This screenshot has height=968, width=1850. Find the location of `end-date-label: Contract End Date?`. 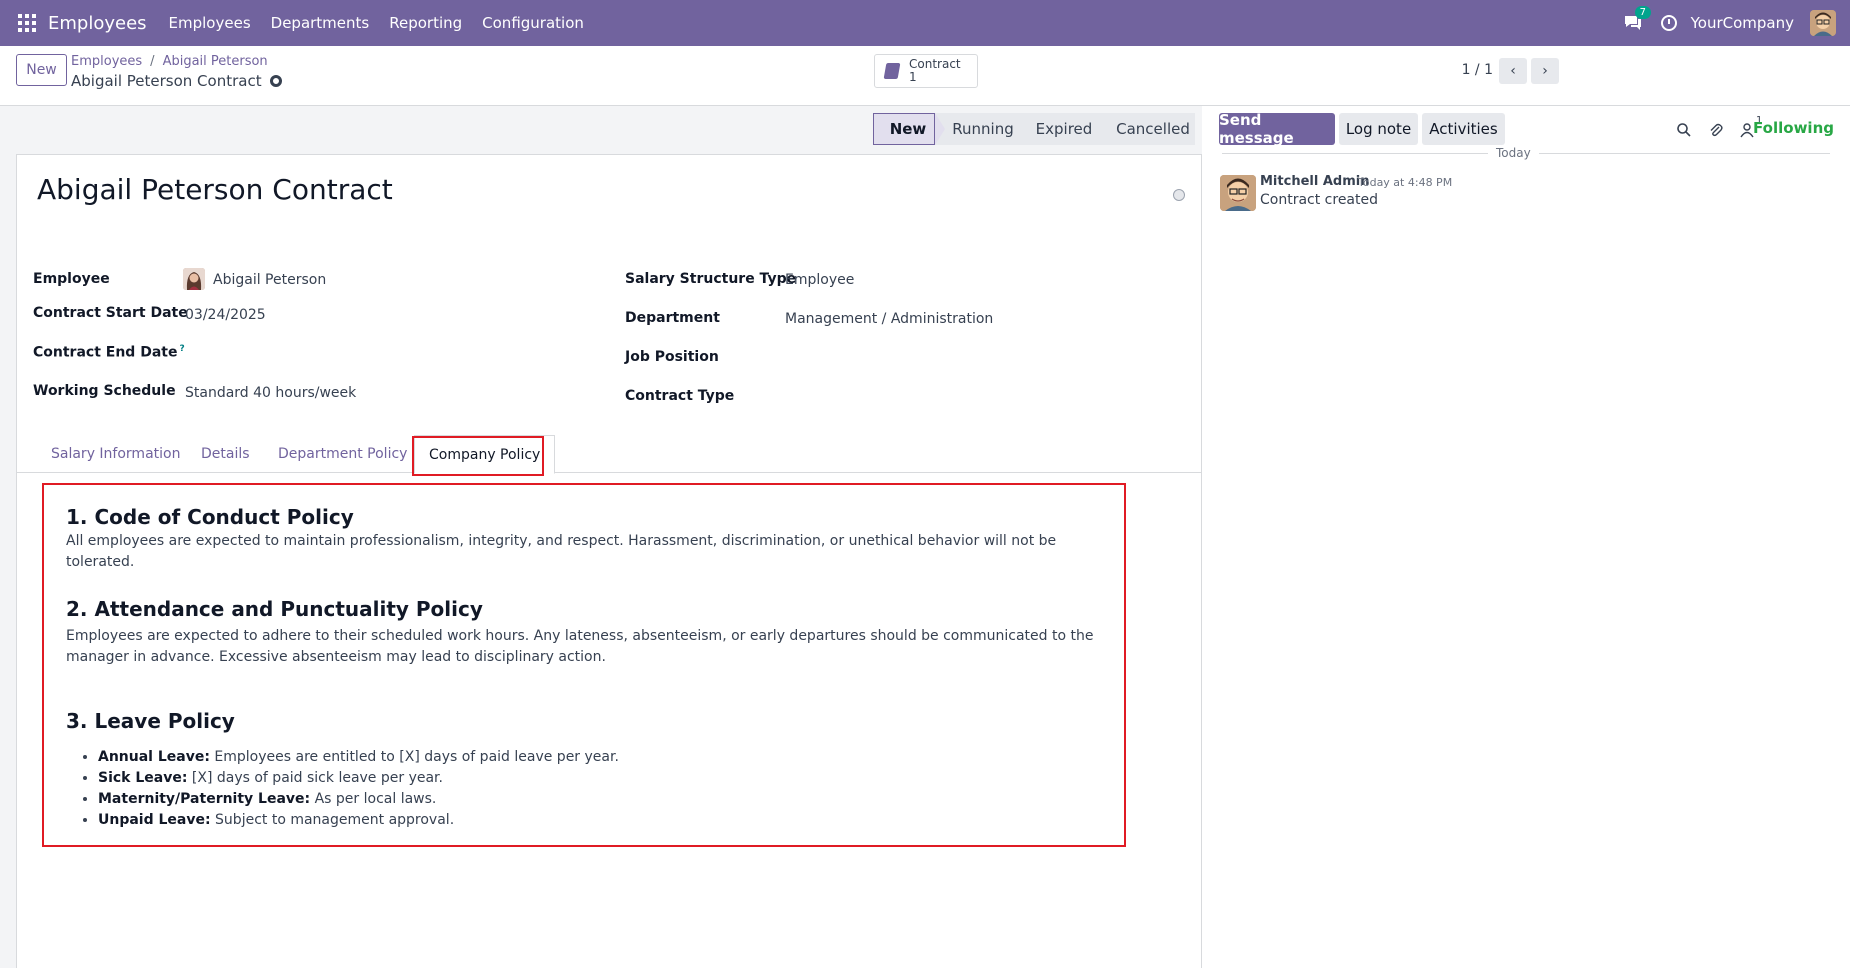

end-date-label: Contract End Date? is located at coordinates (109, 352).